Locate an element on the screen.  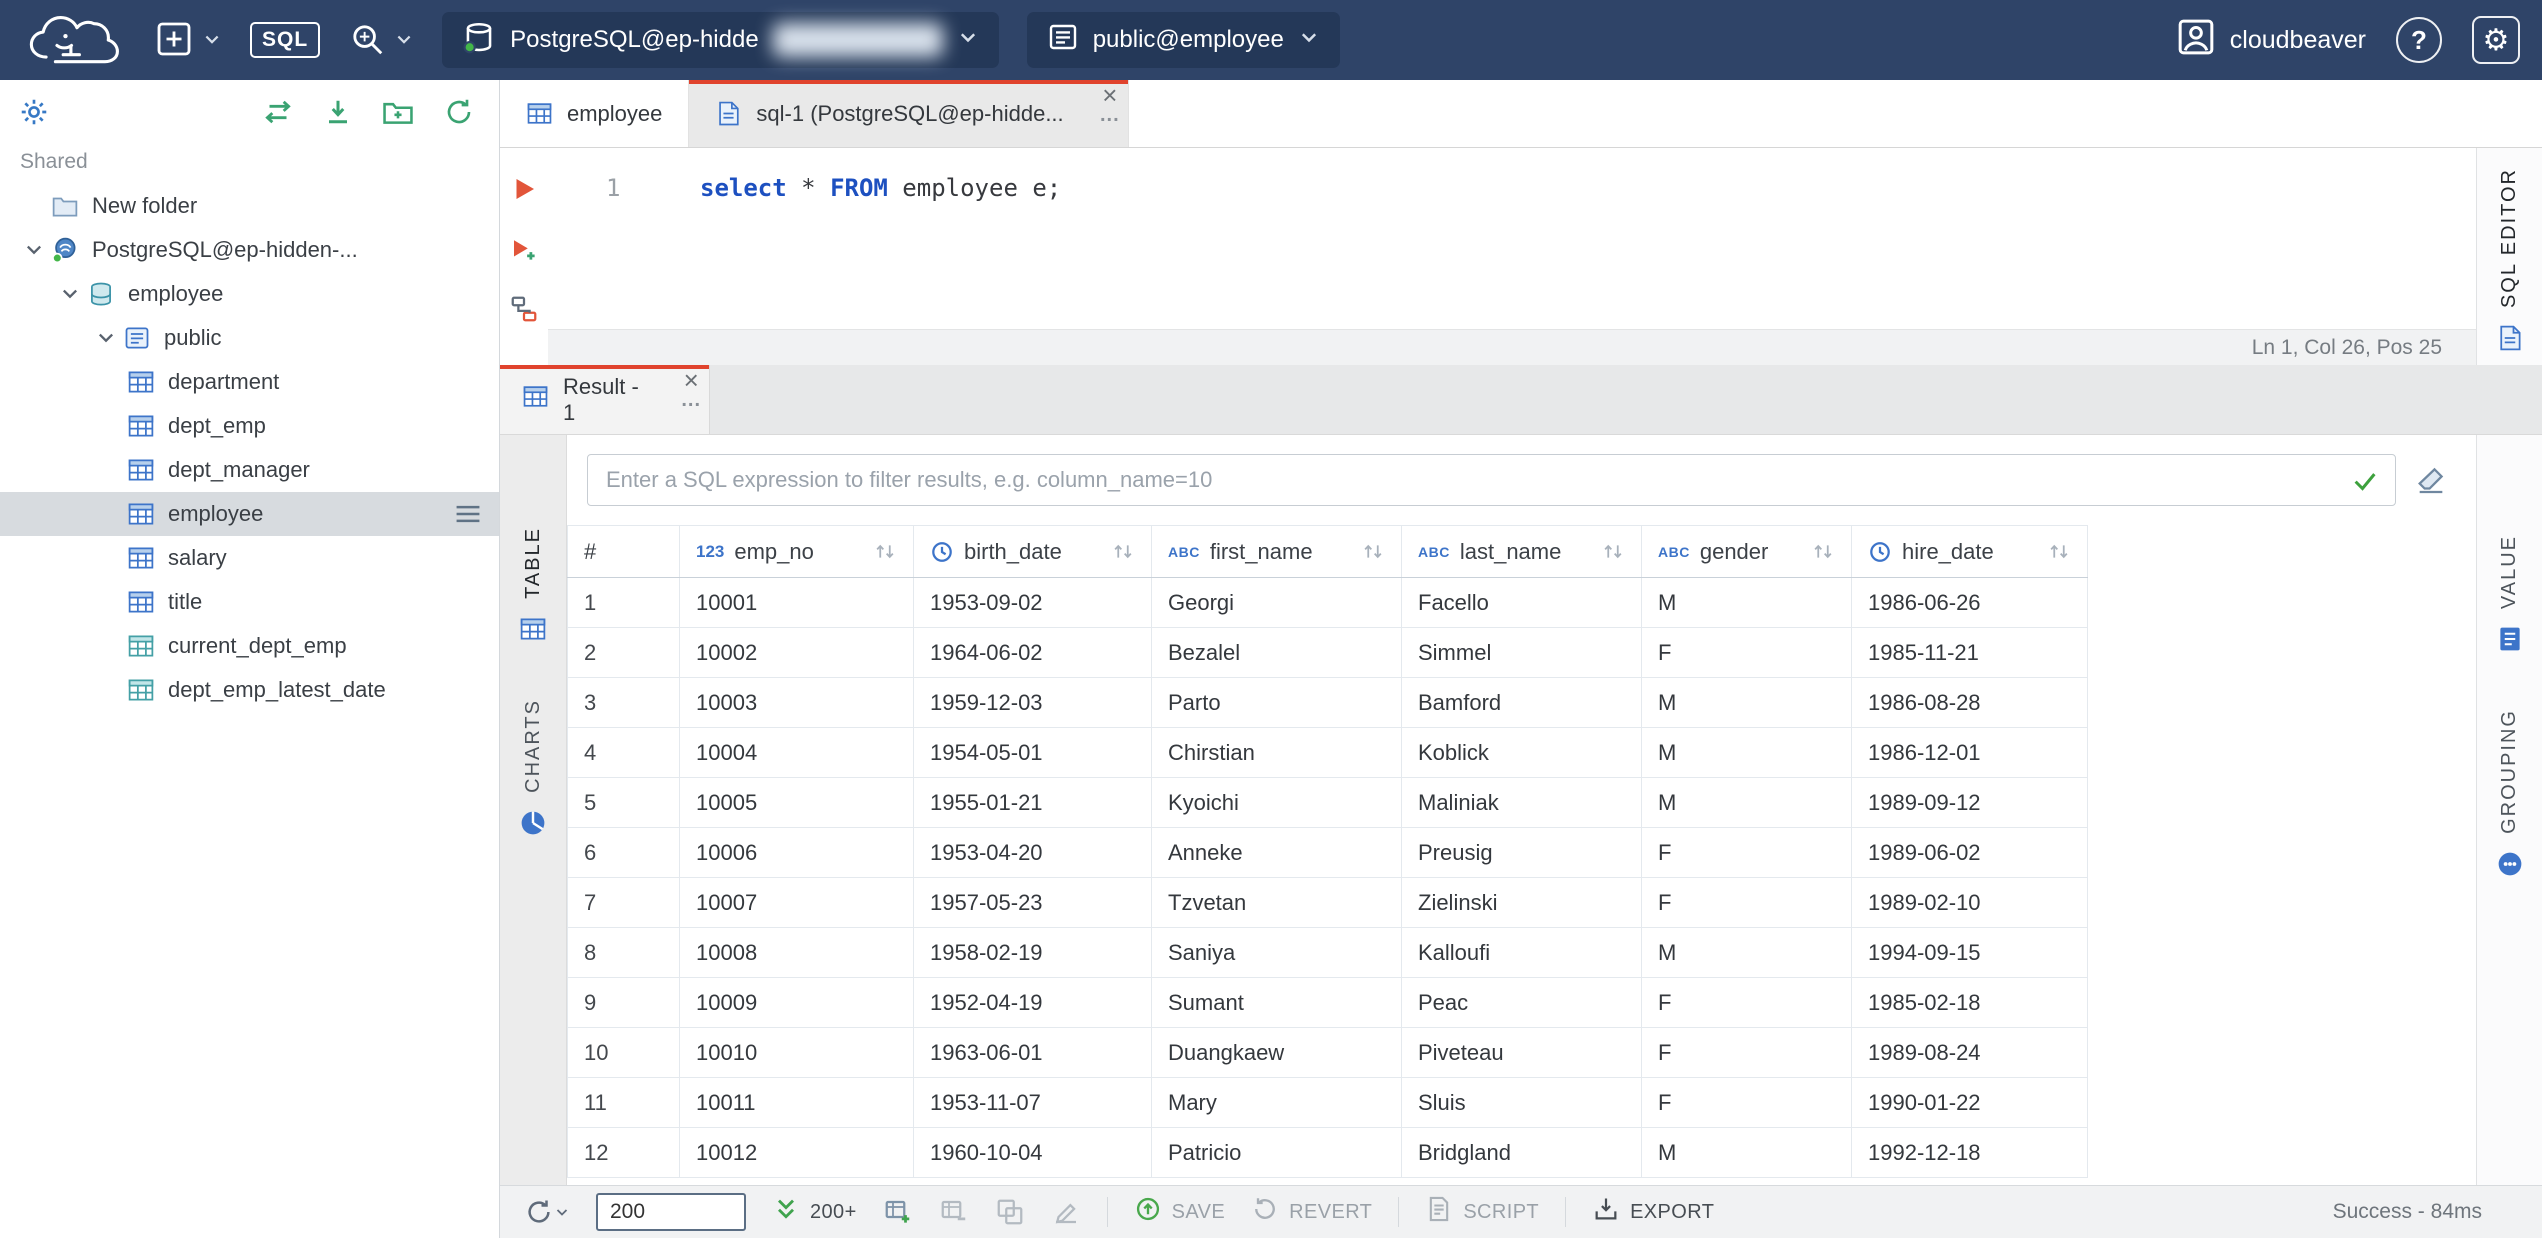
grid-cell: 1960-10-04 is located at coordinates (1032, 1152).